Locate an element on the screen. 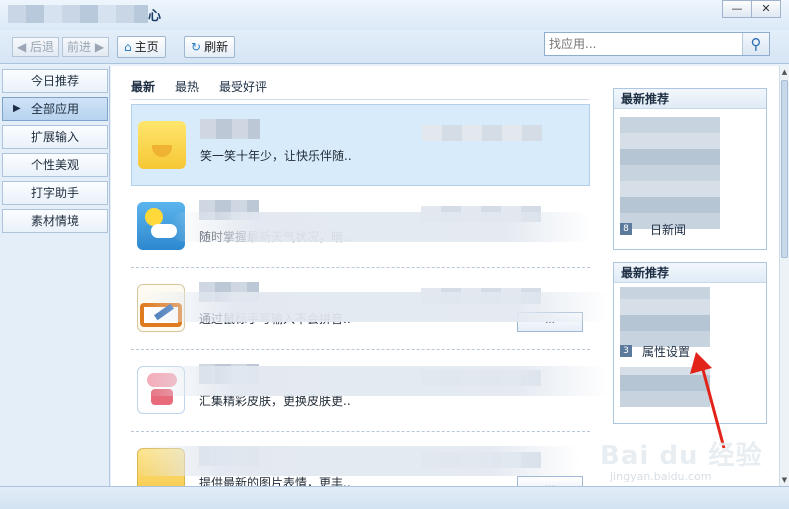 This screenshot has width=789, height=509. list-item-label: 属性设置 is located at coordinates (666, 351).